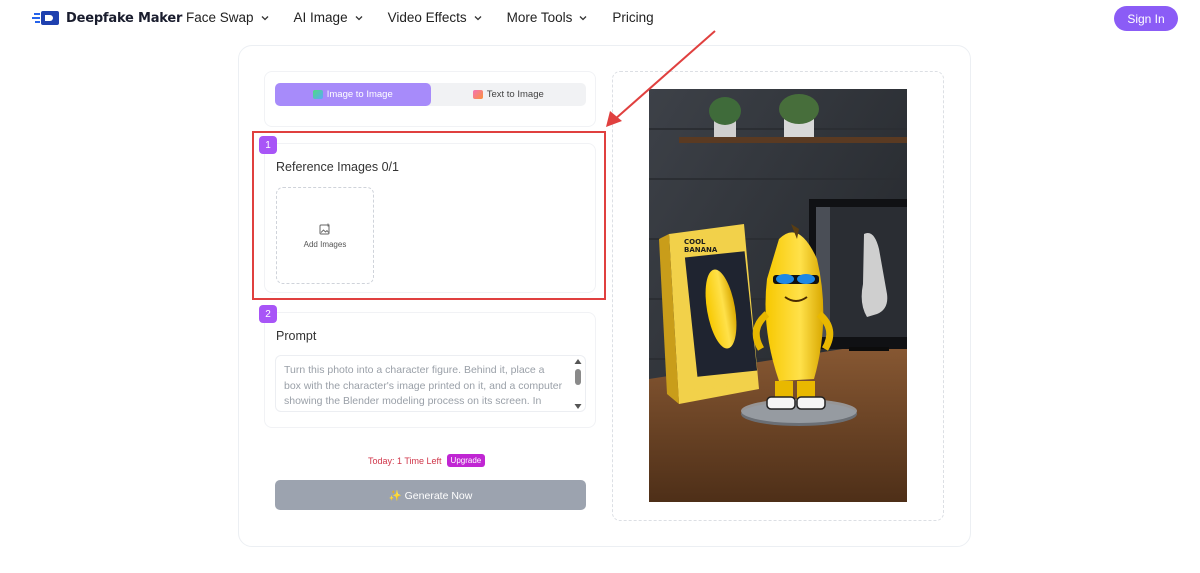 The image size is (1200, 573). Describe the element at coordinates (320, 17) in the screenshot. I see `menu-label: AI Image` at that location.